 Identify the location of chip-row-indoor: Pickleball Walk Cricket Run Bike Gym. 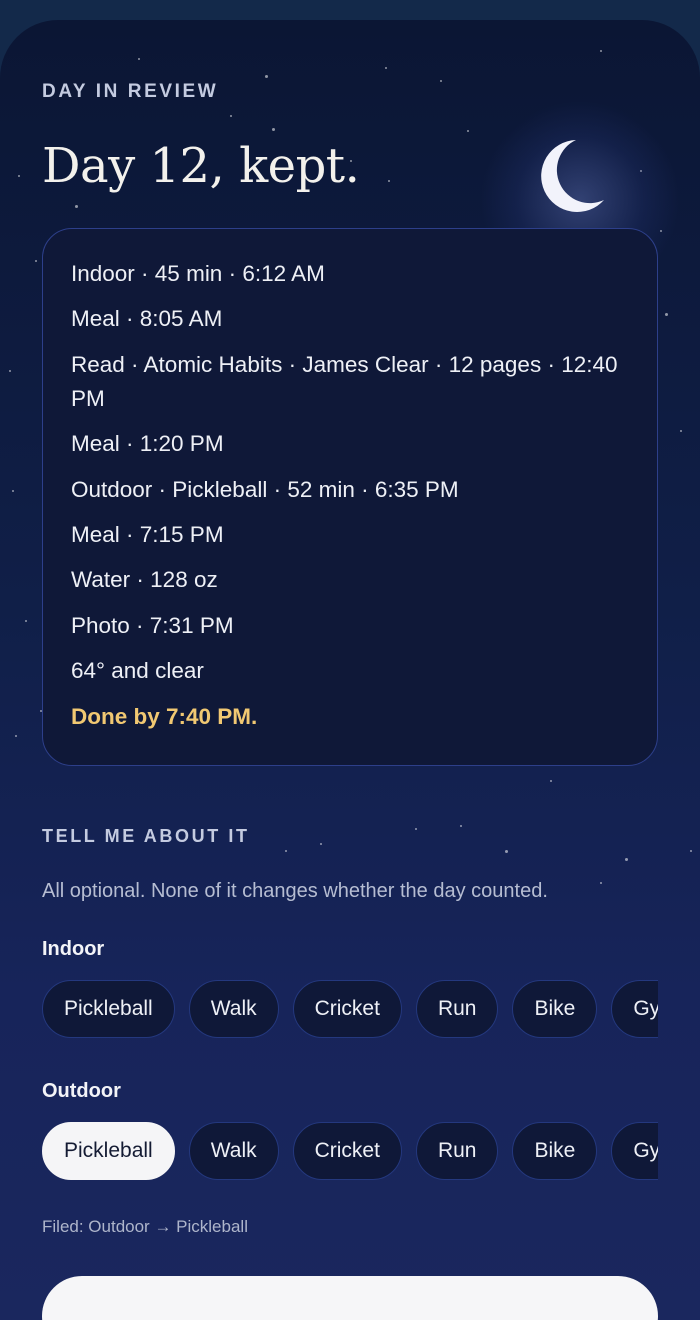
(350, 1011).